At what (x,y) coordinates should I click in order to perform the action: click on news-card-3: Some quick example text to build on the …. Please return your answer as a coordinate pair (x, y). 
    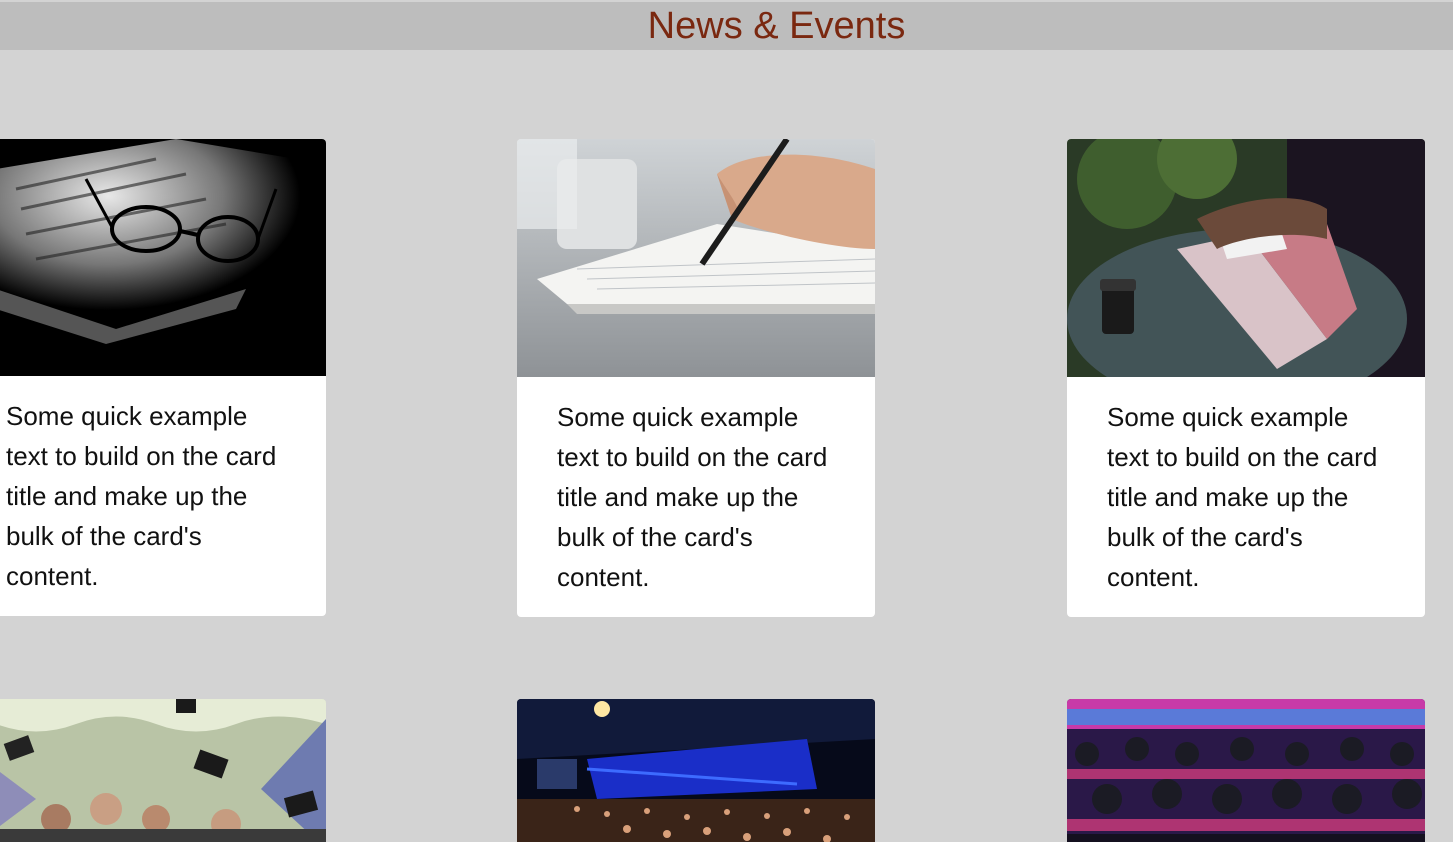
    Looking at the image, I should click on (1246, 378).